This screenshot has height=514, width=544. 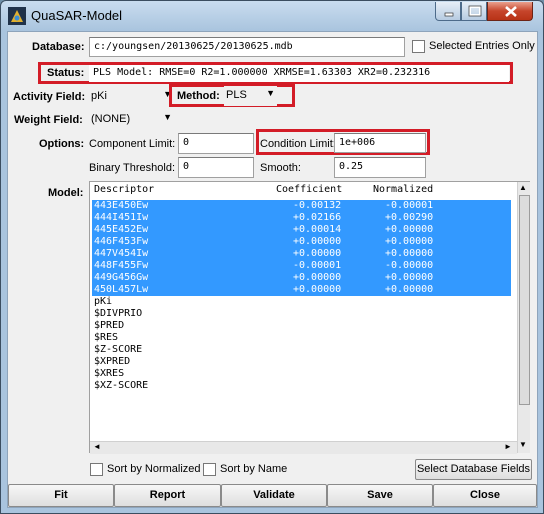 I want to click on scroll-right-icon: ►, so click(x=508, y=446).